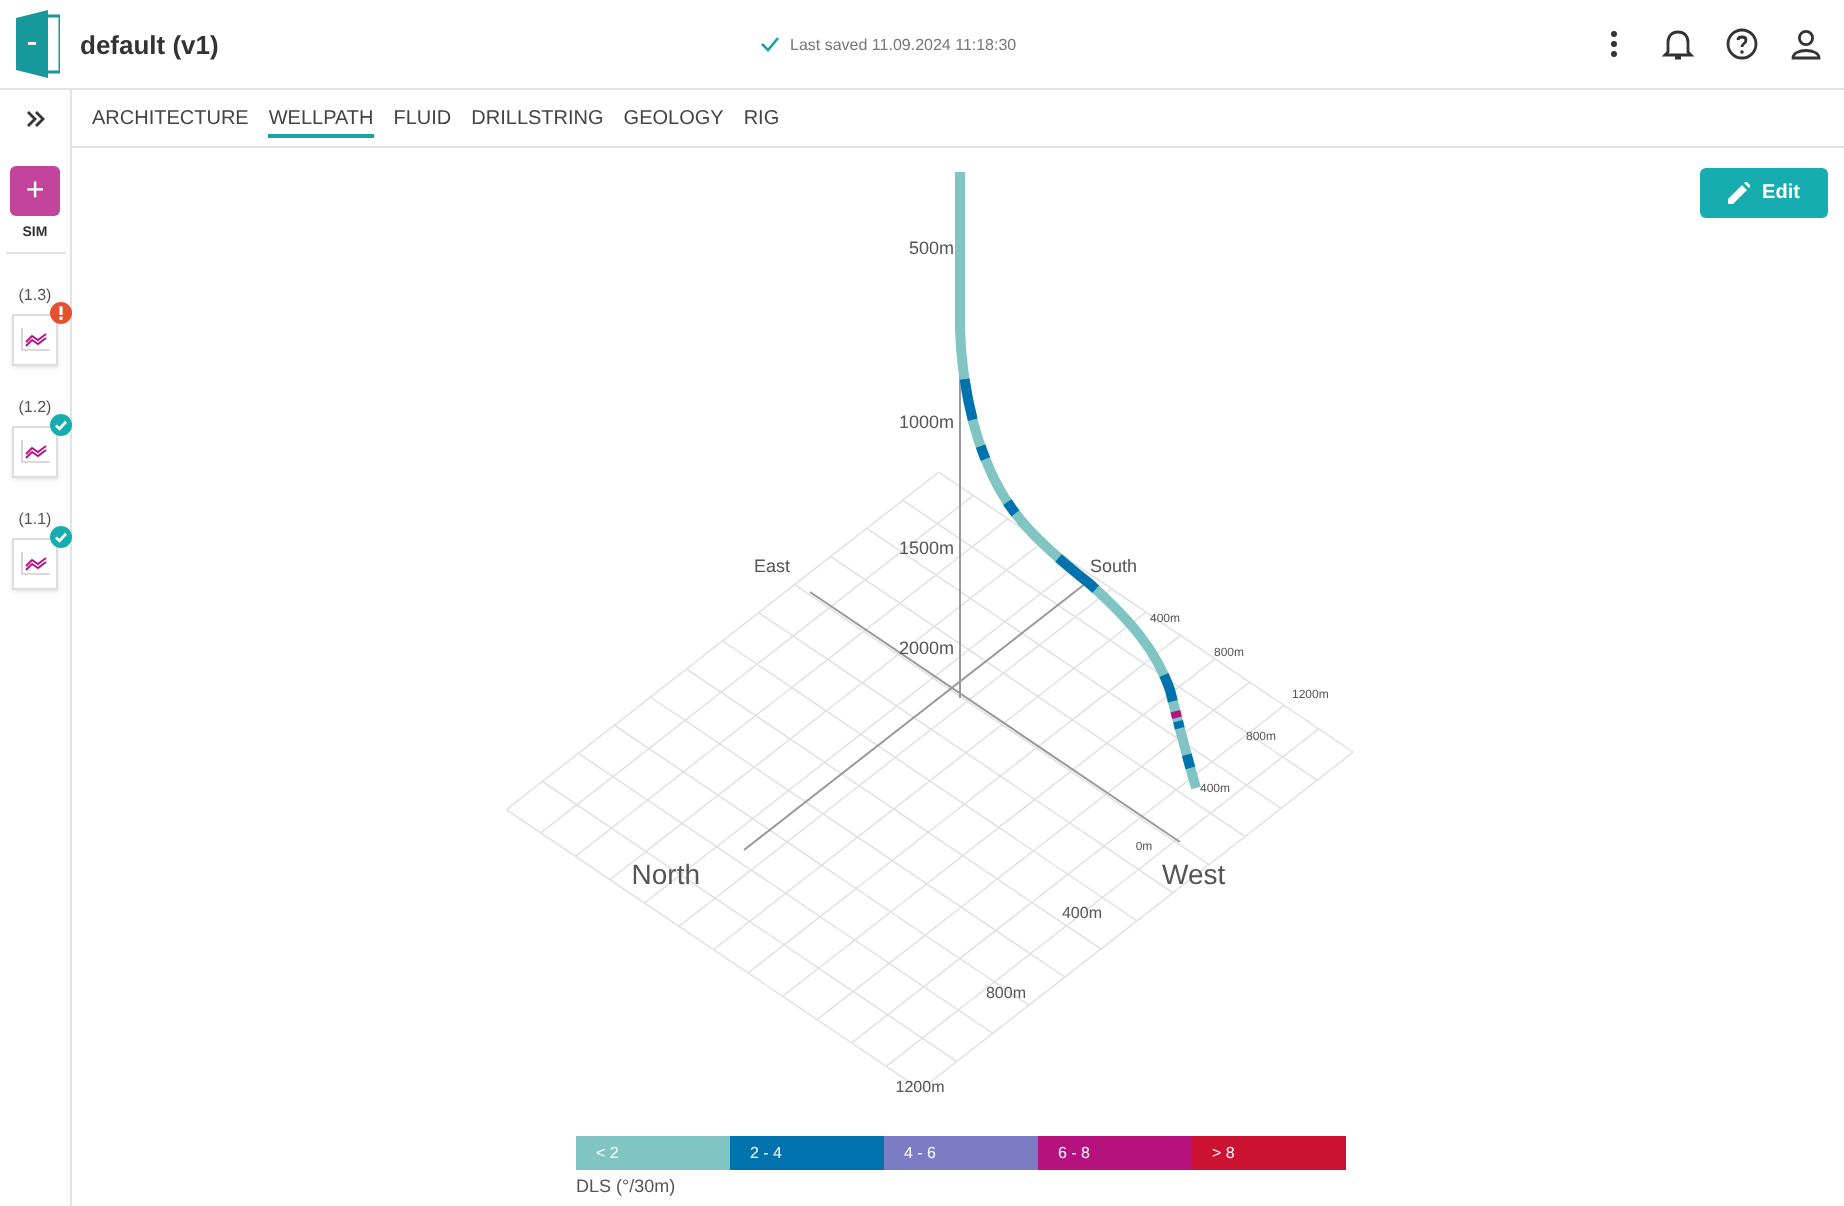  I want to click on legend-item: 6 - 8, so click(1115, 1153).